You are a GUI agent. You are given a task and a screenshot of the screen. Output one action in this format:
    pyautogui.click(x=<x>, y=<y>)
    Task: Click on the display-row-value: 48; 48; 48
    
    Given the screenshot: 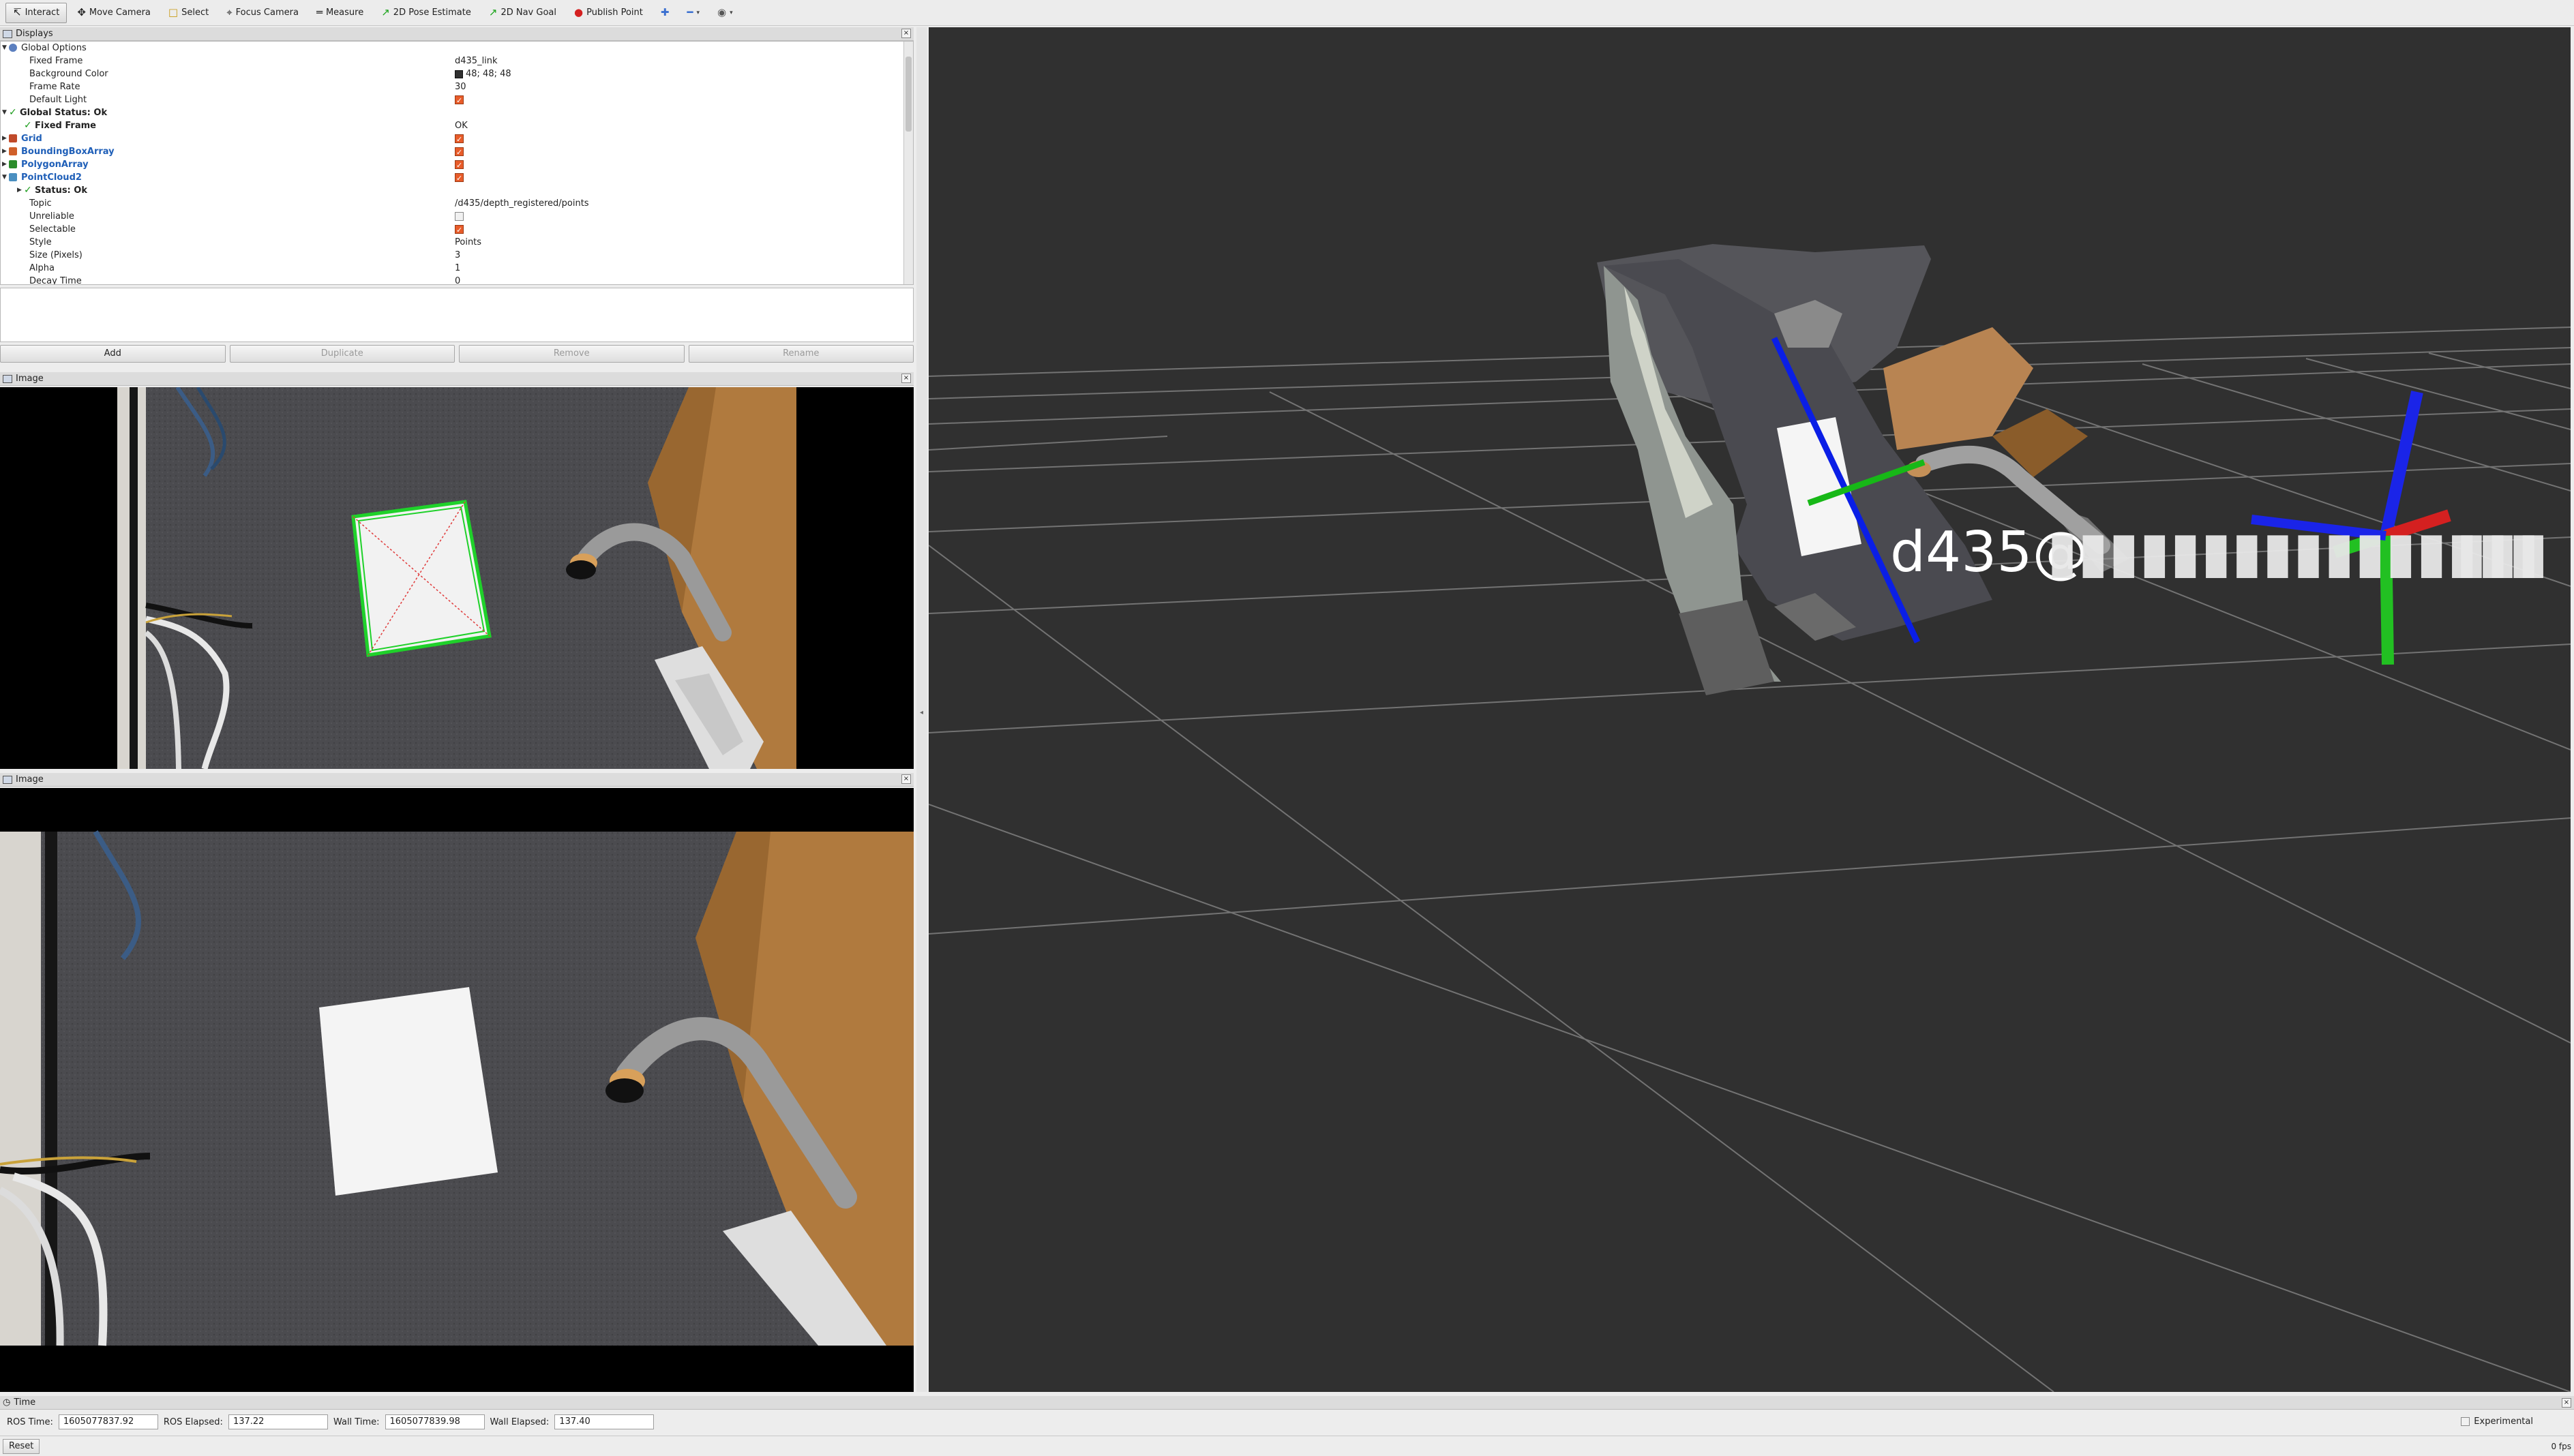 What is the action you would take?
    pyautogui.click(x=483, y=73)
    